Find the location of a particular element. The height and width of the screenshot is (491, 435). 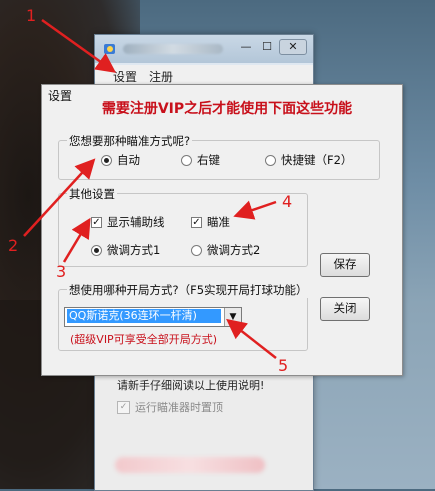

aux-line-option: ✓ 显示辅助线 is located at coordinates (128, 222).